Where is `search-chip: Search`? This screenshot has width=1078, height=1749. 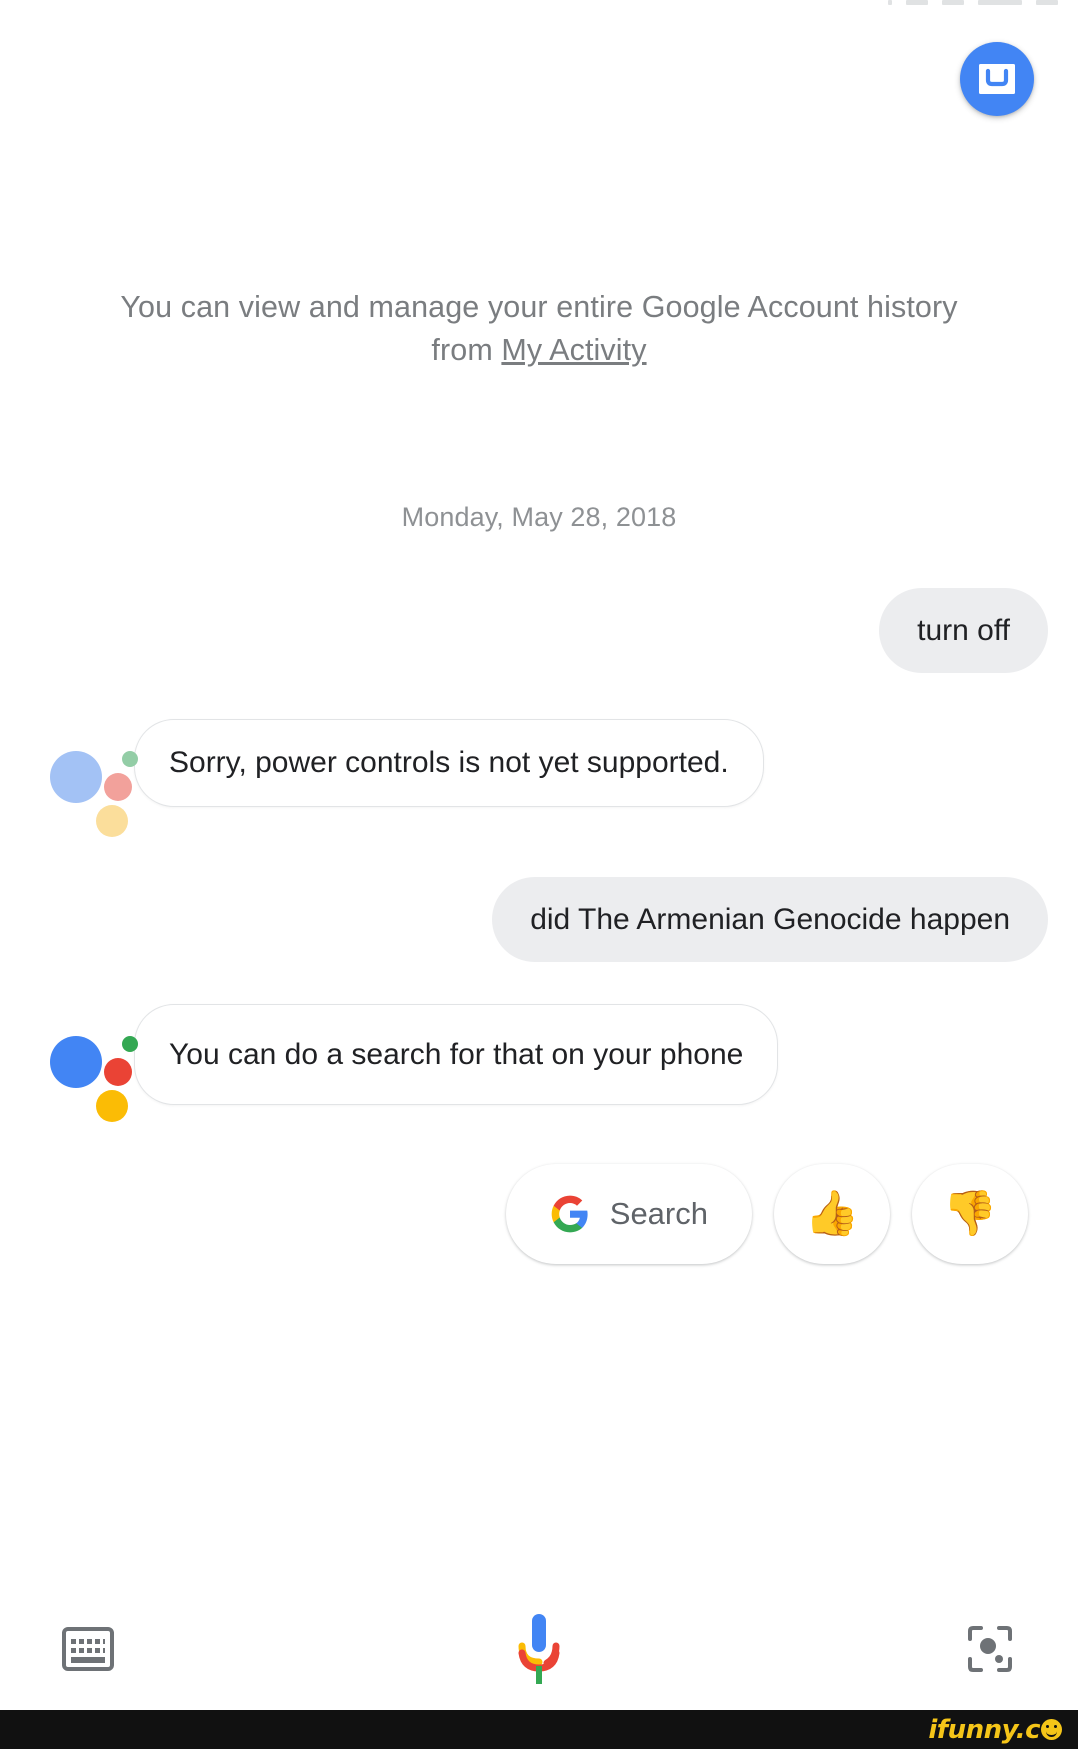 search-chip: Search is located at coordinates (628, 1214).